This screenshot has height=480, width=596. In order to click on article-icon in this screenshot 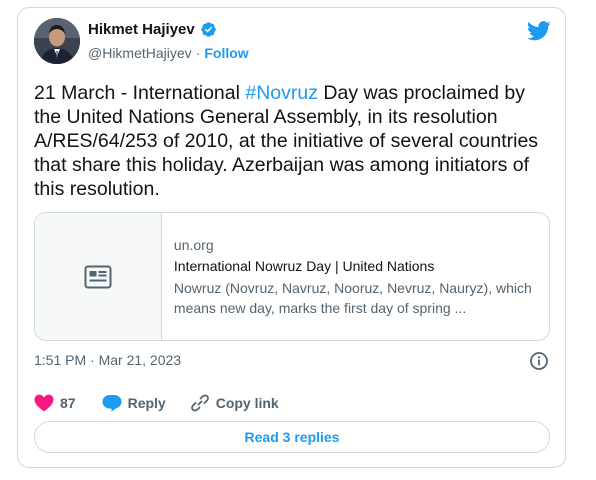, I will do `click(98, 276)`.